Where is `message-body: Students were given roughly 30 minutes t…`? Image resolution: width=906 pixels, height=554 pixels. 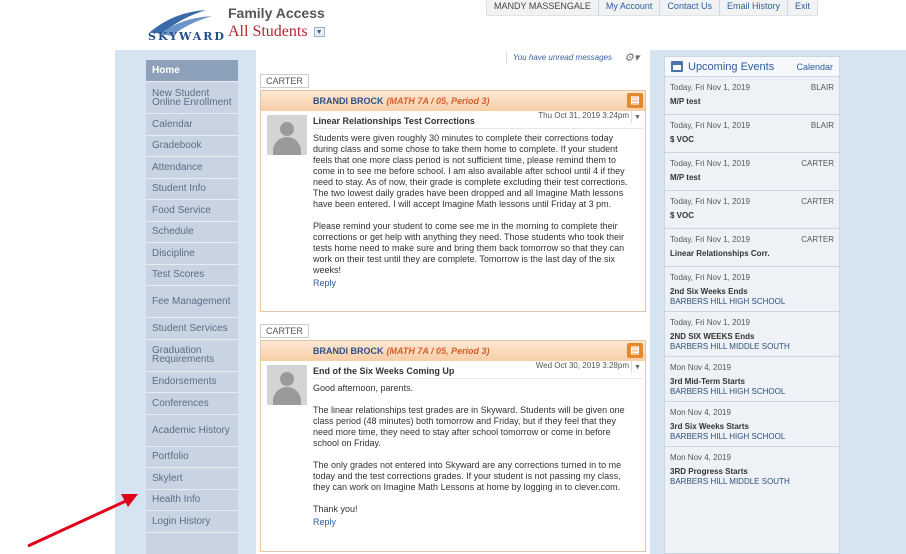 message-body: Students were given roughly 30 minutes t… is located at coordinates (472, 202).